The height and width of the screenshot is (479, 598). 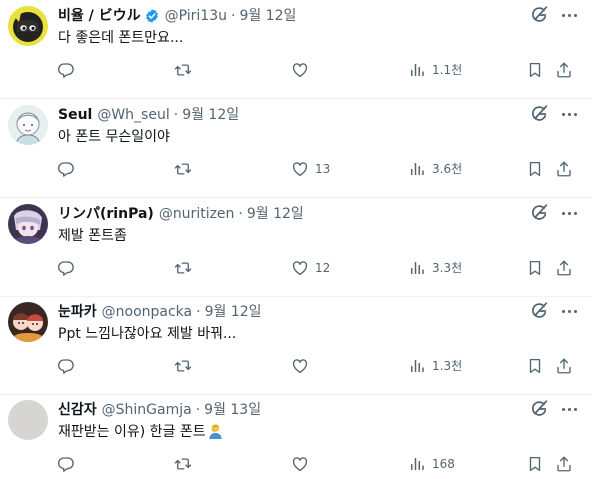 I want to click on tweet-text-content: 제발 폰트좀, so click(x=92, y=236).